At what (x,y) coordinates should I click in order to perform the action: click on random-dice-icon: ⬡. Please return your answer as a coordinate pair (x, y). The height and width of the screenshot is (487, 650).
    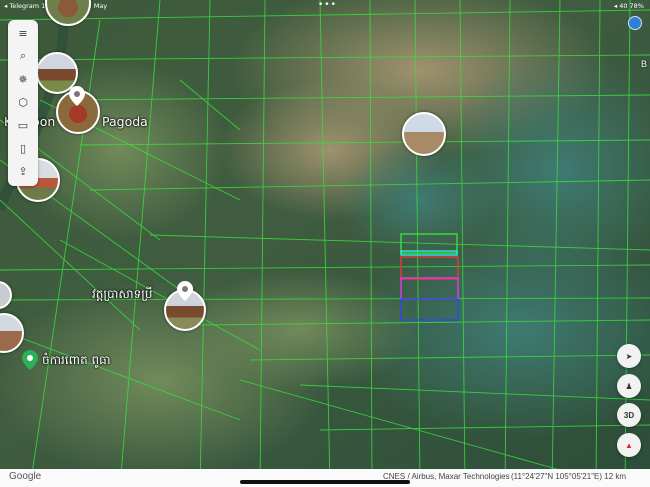
    Looking at the image, I should click on (23, 102).